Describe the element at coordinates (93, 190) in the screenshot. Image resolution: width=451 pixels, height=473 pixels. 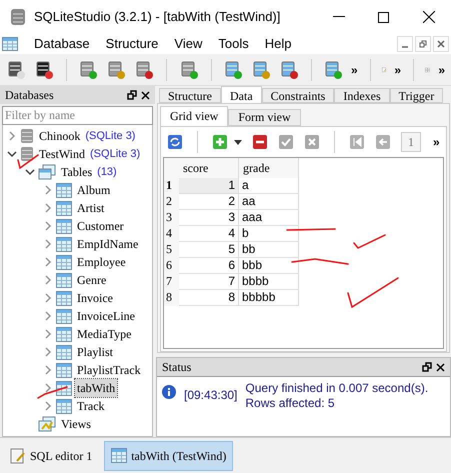
I see `tree-item: Album` at that location.